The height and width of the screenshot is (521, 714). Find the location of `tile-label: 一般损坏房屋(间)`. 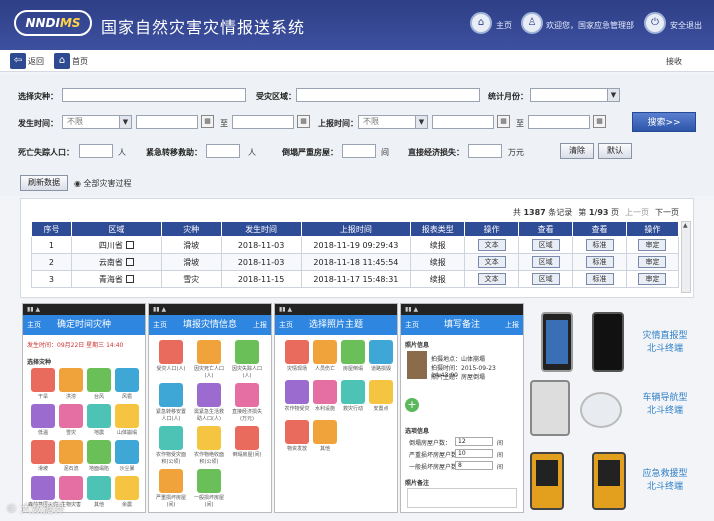

tile-label: 一般损坏房屋(间) is located at coordinates (208, 501).